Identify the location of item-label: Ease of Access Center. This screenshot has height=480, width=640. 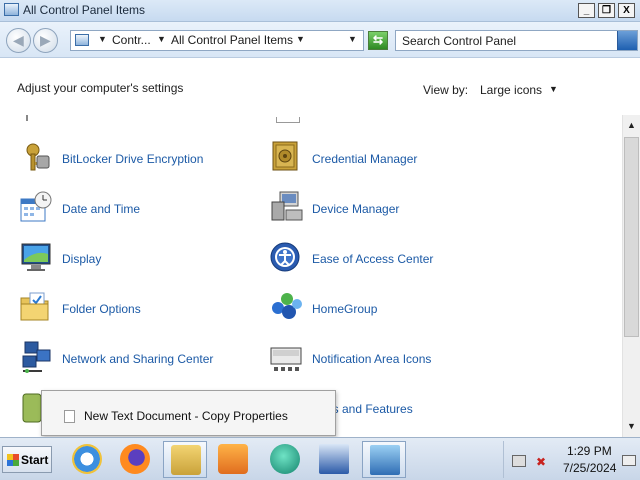
(372, 259).